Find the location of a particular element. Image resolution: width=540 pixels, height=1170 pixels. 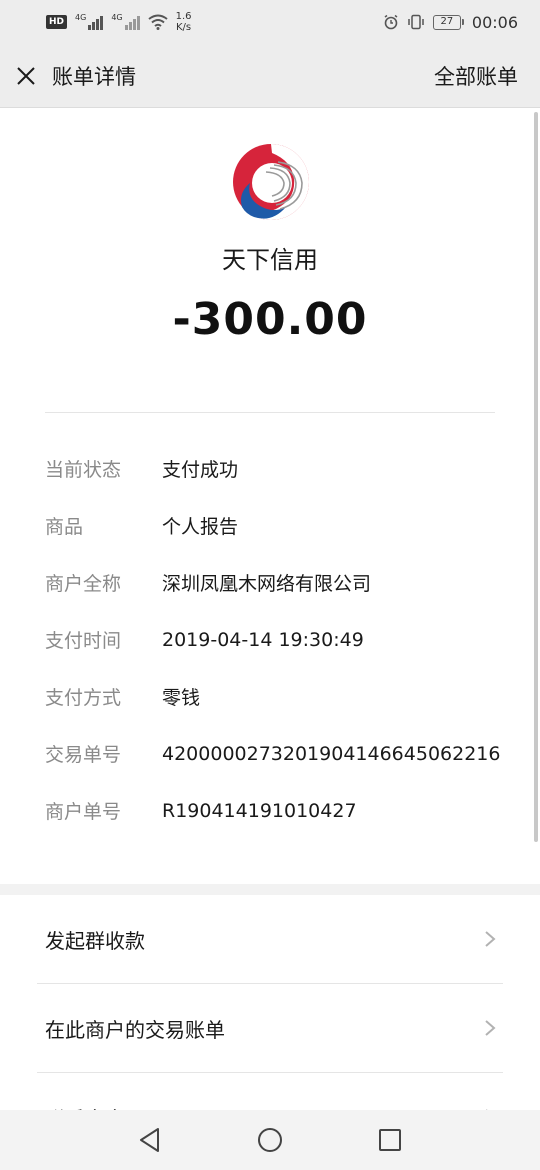

detail-row-pay-method: 支付方式 零钱 is located at coordinates (275, 696).